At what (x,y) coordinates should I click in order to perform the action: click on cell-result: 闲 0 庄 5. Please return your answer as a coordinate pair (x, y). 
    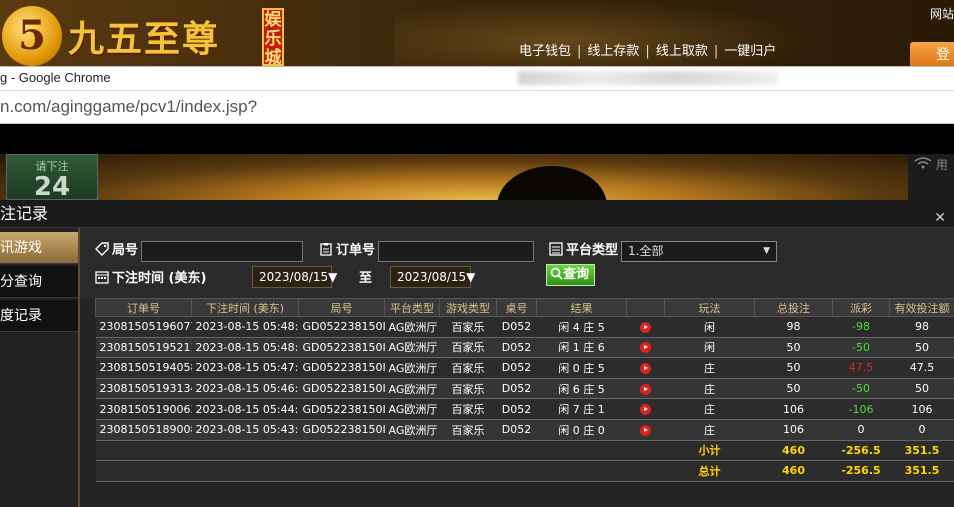
    Looking at the image, I should click on (581, 368).